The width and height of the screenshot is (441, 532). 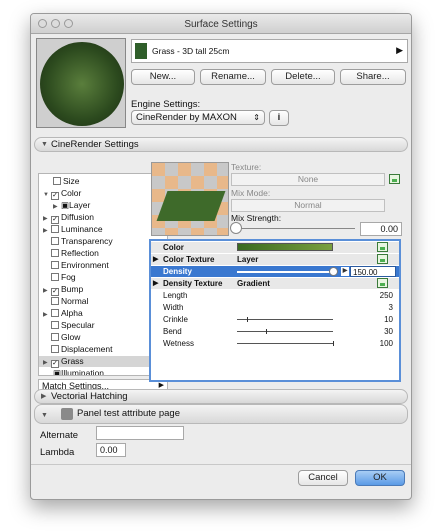 What do you see at coordinates (63, 277) in the screenshot?
I see `tree-item-fog: Fog` at bounding box center [63, 277].